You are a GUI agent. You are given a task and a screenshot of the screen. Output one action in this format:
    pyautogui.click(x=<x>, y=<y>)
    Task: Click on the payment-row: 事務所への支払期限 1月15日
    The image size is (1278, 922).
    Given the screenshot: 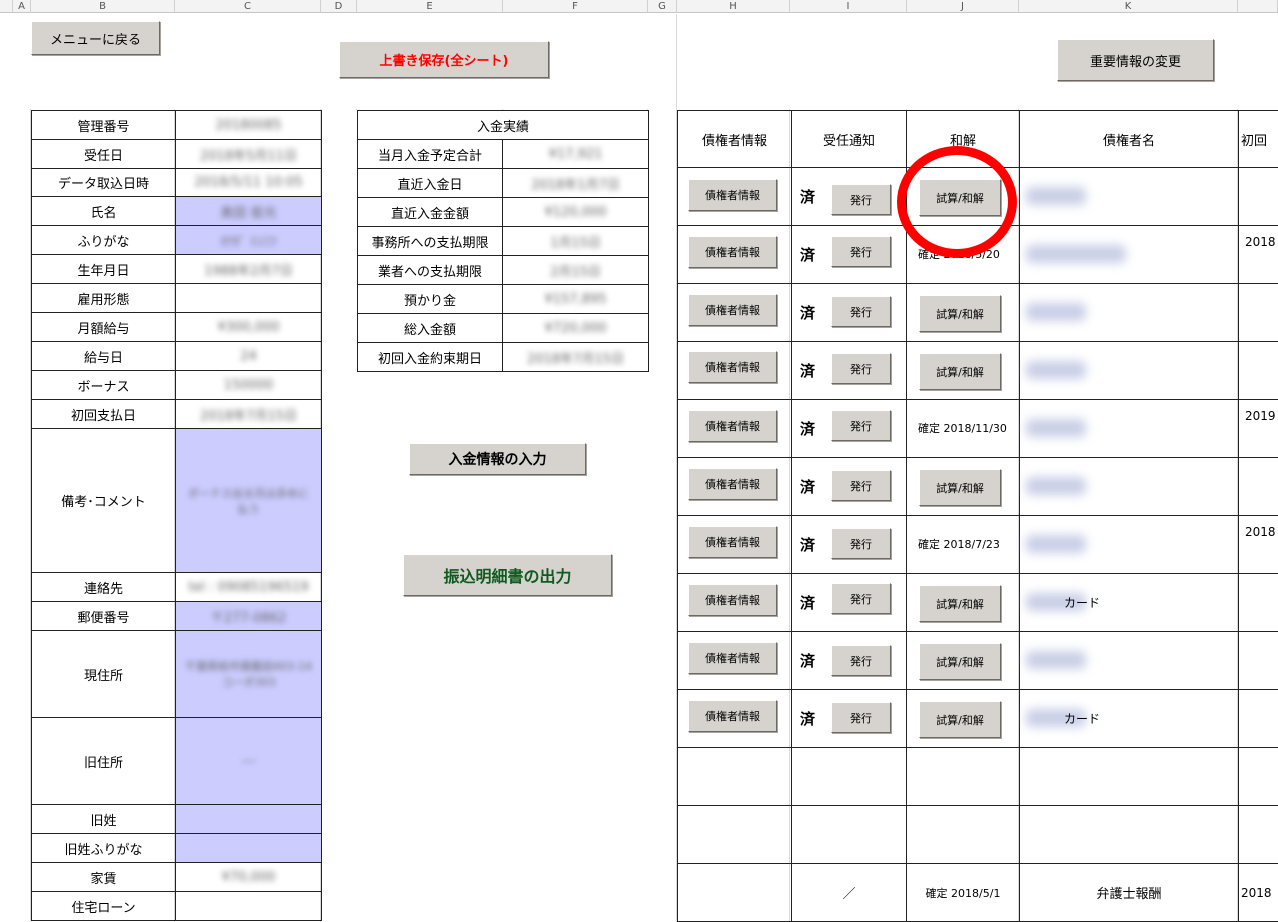 What is the action you would take?
    pyautogui.click(x=503, y=241)
    